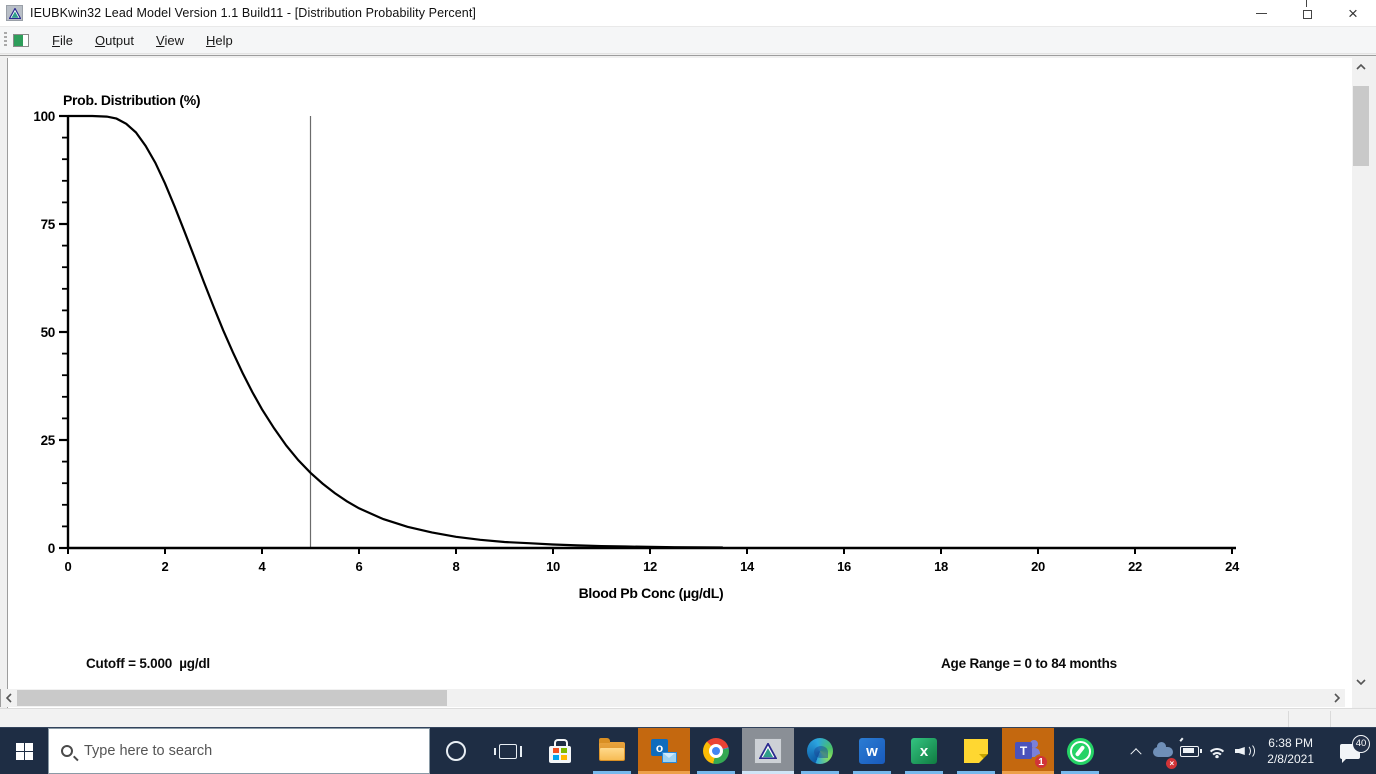 This screenshot has height=774, width=1376. I want to click on menu-help: Help, so click(219, 40).